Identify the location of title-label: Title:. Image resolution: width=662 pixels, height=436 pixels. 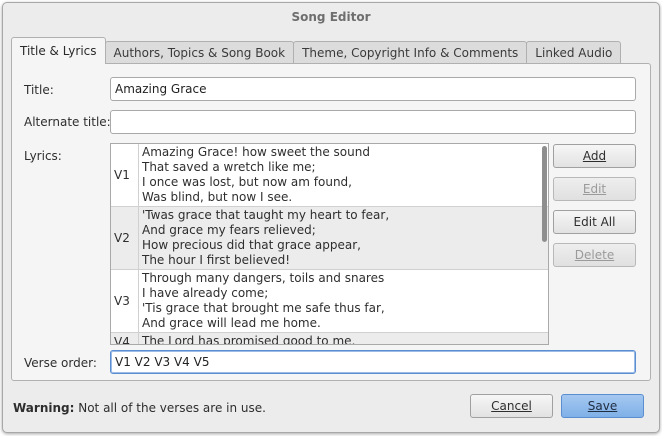
(39, 90).